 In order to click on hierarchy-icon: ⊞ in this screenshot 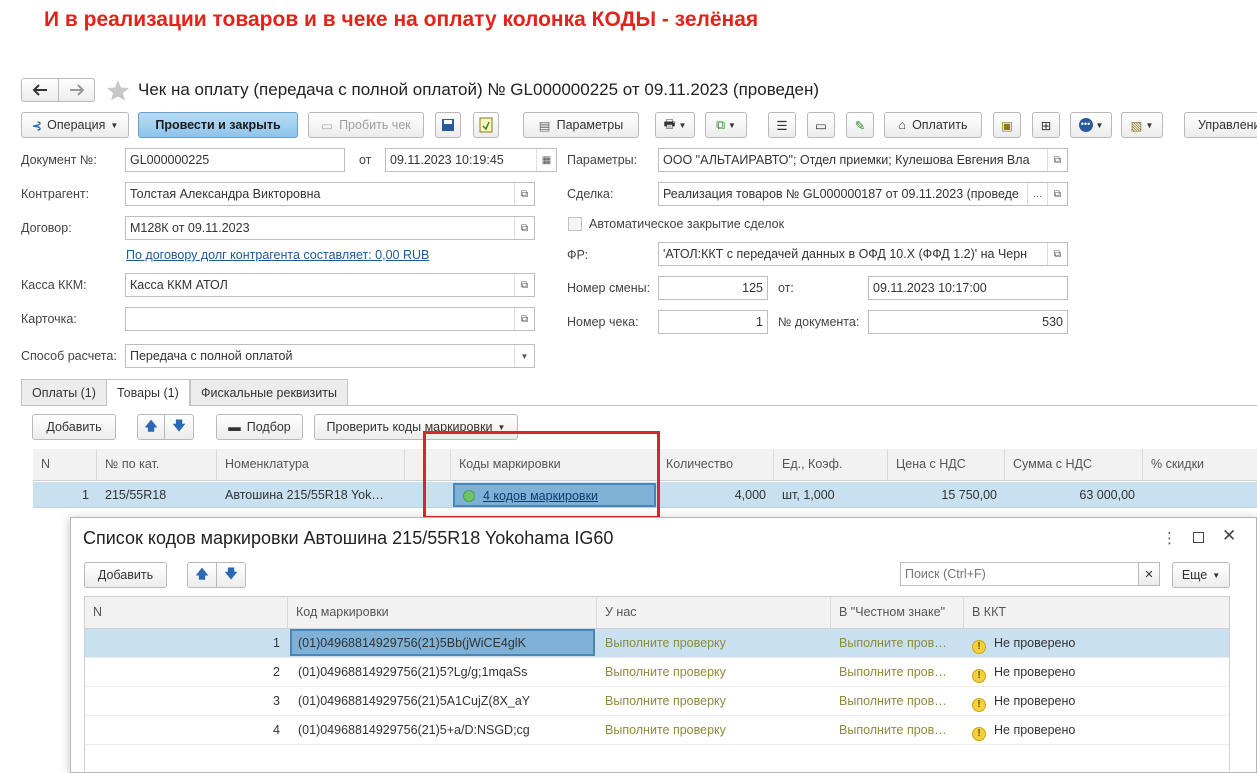, I will do `click(1046, 125)`.